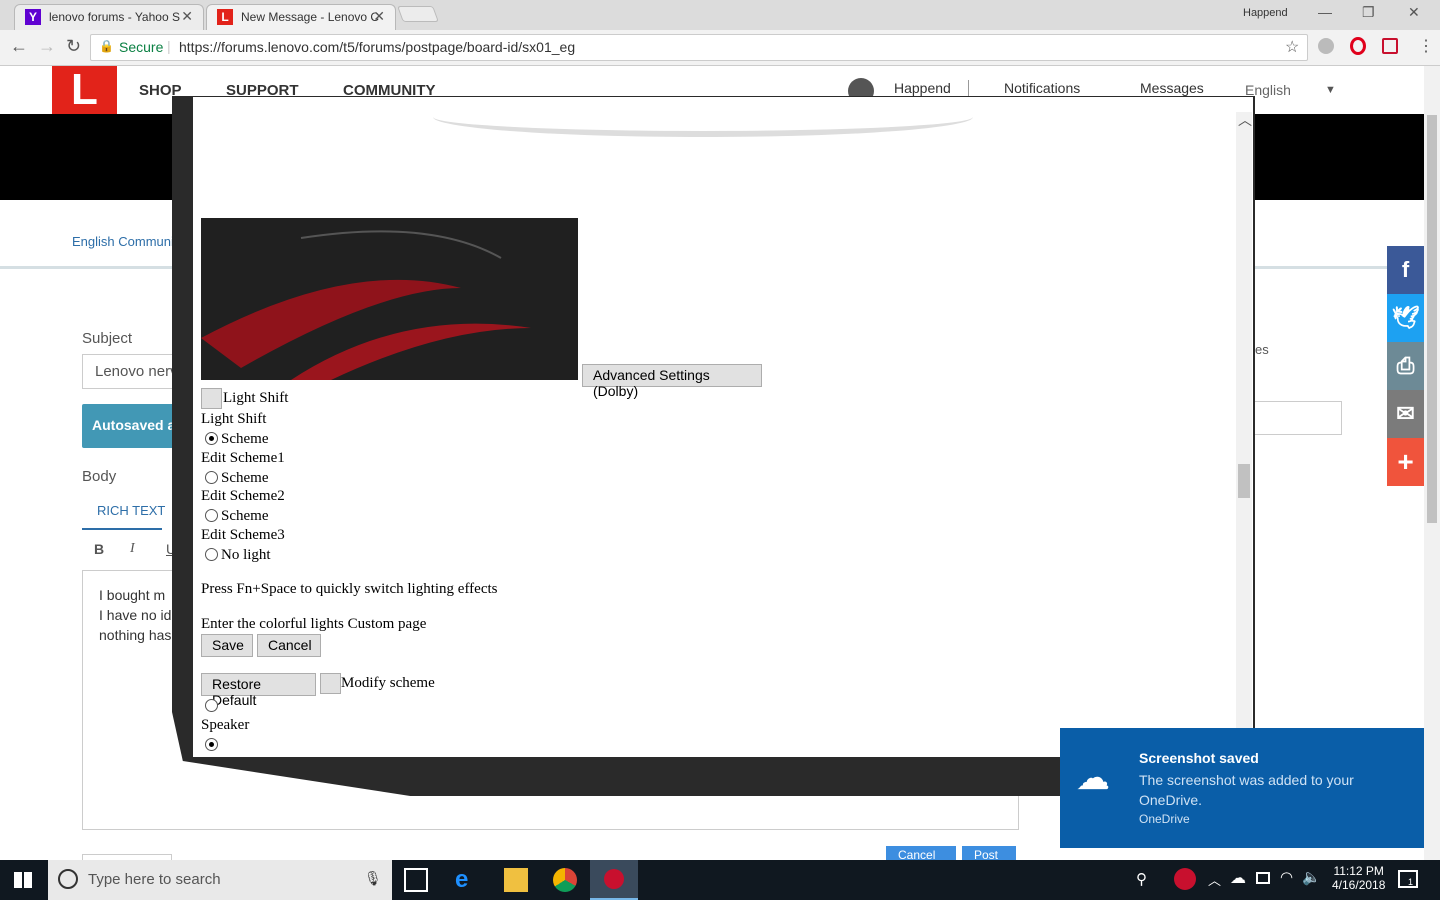 This screenshot has width=1440, height=900. I want to click on edit-scheme3-link: Edit Scheme3, so click(243, 535).